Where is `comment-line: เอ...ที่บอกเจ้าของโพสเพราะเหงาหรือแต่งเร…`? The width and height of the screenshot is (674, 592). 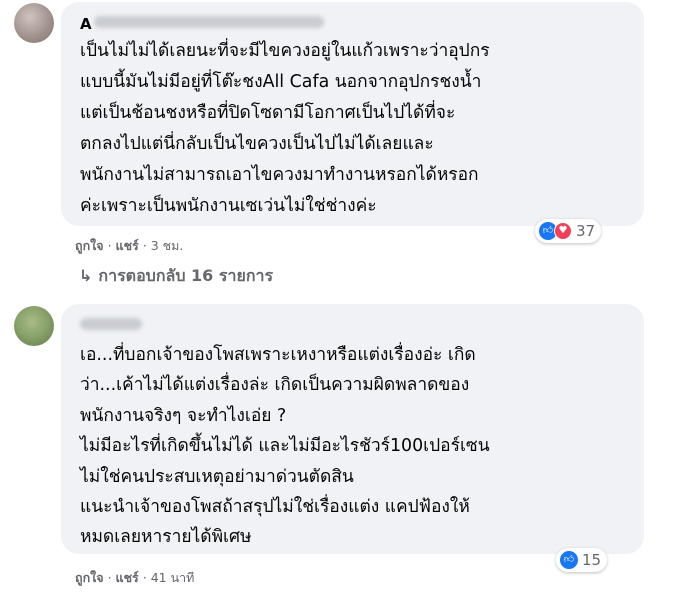 comment-line: เอ...ที่บอกเจ้าของโพสเพราะเหงาหรือแต่งเร… is located at coordinates (278, 355).